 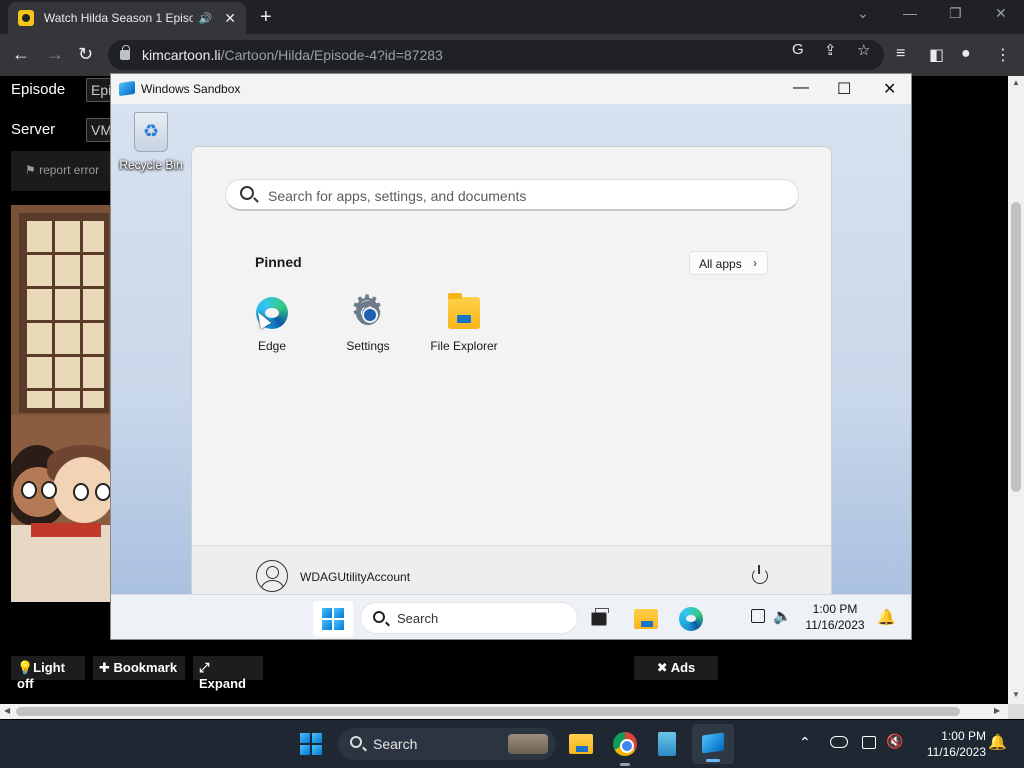 I want to click on sandbox-close-icon: ✕, so click(x=889, y=89).